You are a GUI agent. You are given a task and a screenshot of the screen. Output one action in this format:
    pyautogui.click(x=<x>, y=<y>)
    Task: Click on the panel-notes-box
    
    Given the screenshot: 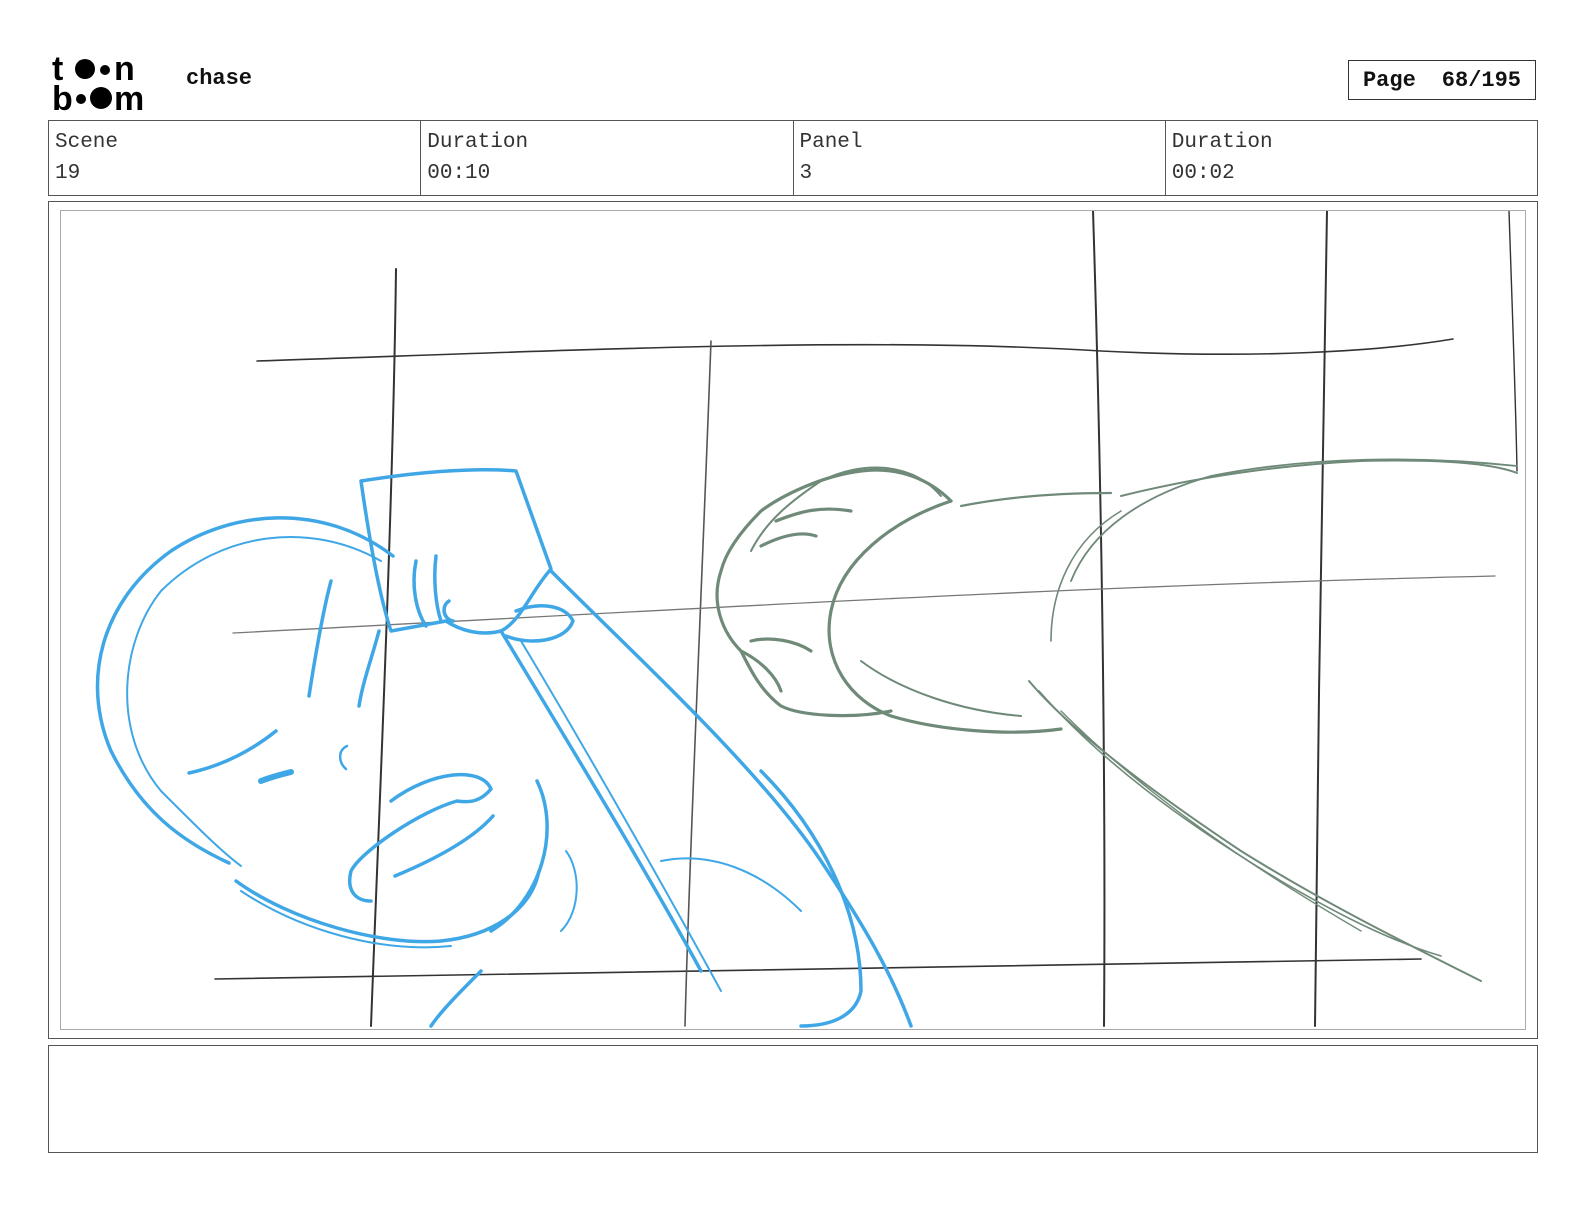 What is the action you would take?
    pyautogui.click(x=793, y=1099)
    